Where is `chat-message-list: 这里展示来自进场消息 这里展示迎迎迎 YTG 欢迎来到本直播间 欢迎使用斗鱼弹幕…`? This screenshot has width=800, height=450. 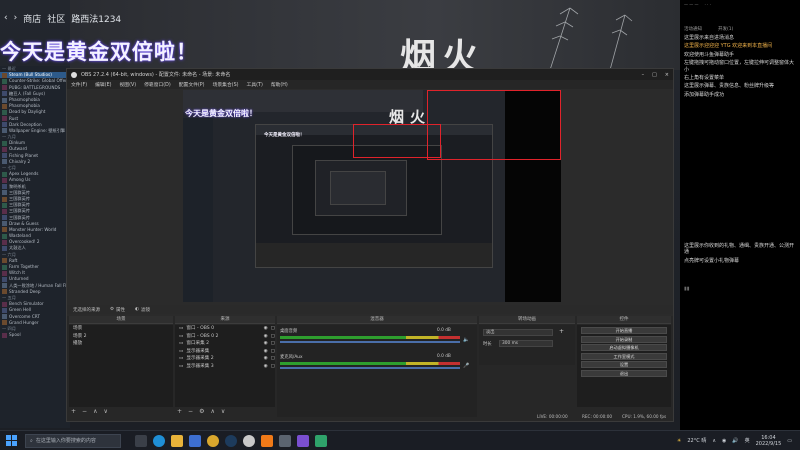
chat-message-list: 这里展示来自进场消息 这里展示迎迎迎 YTG 欢迎来到本直播间 欢迎使用斗鱼弹幕… is located at coordinates (740, 66).